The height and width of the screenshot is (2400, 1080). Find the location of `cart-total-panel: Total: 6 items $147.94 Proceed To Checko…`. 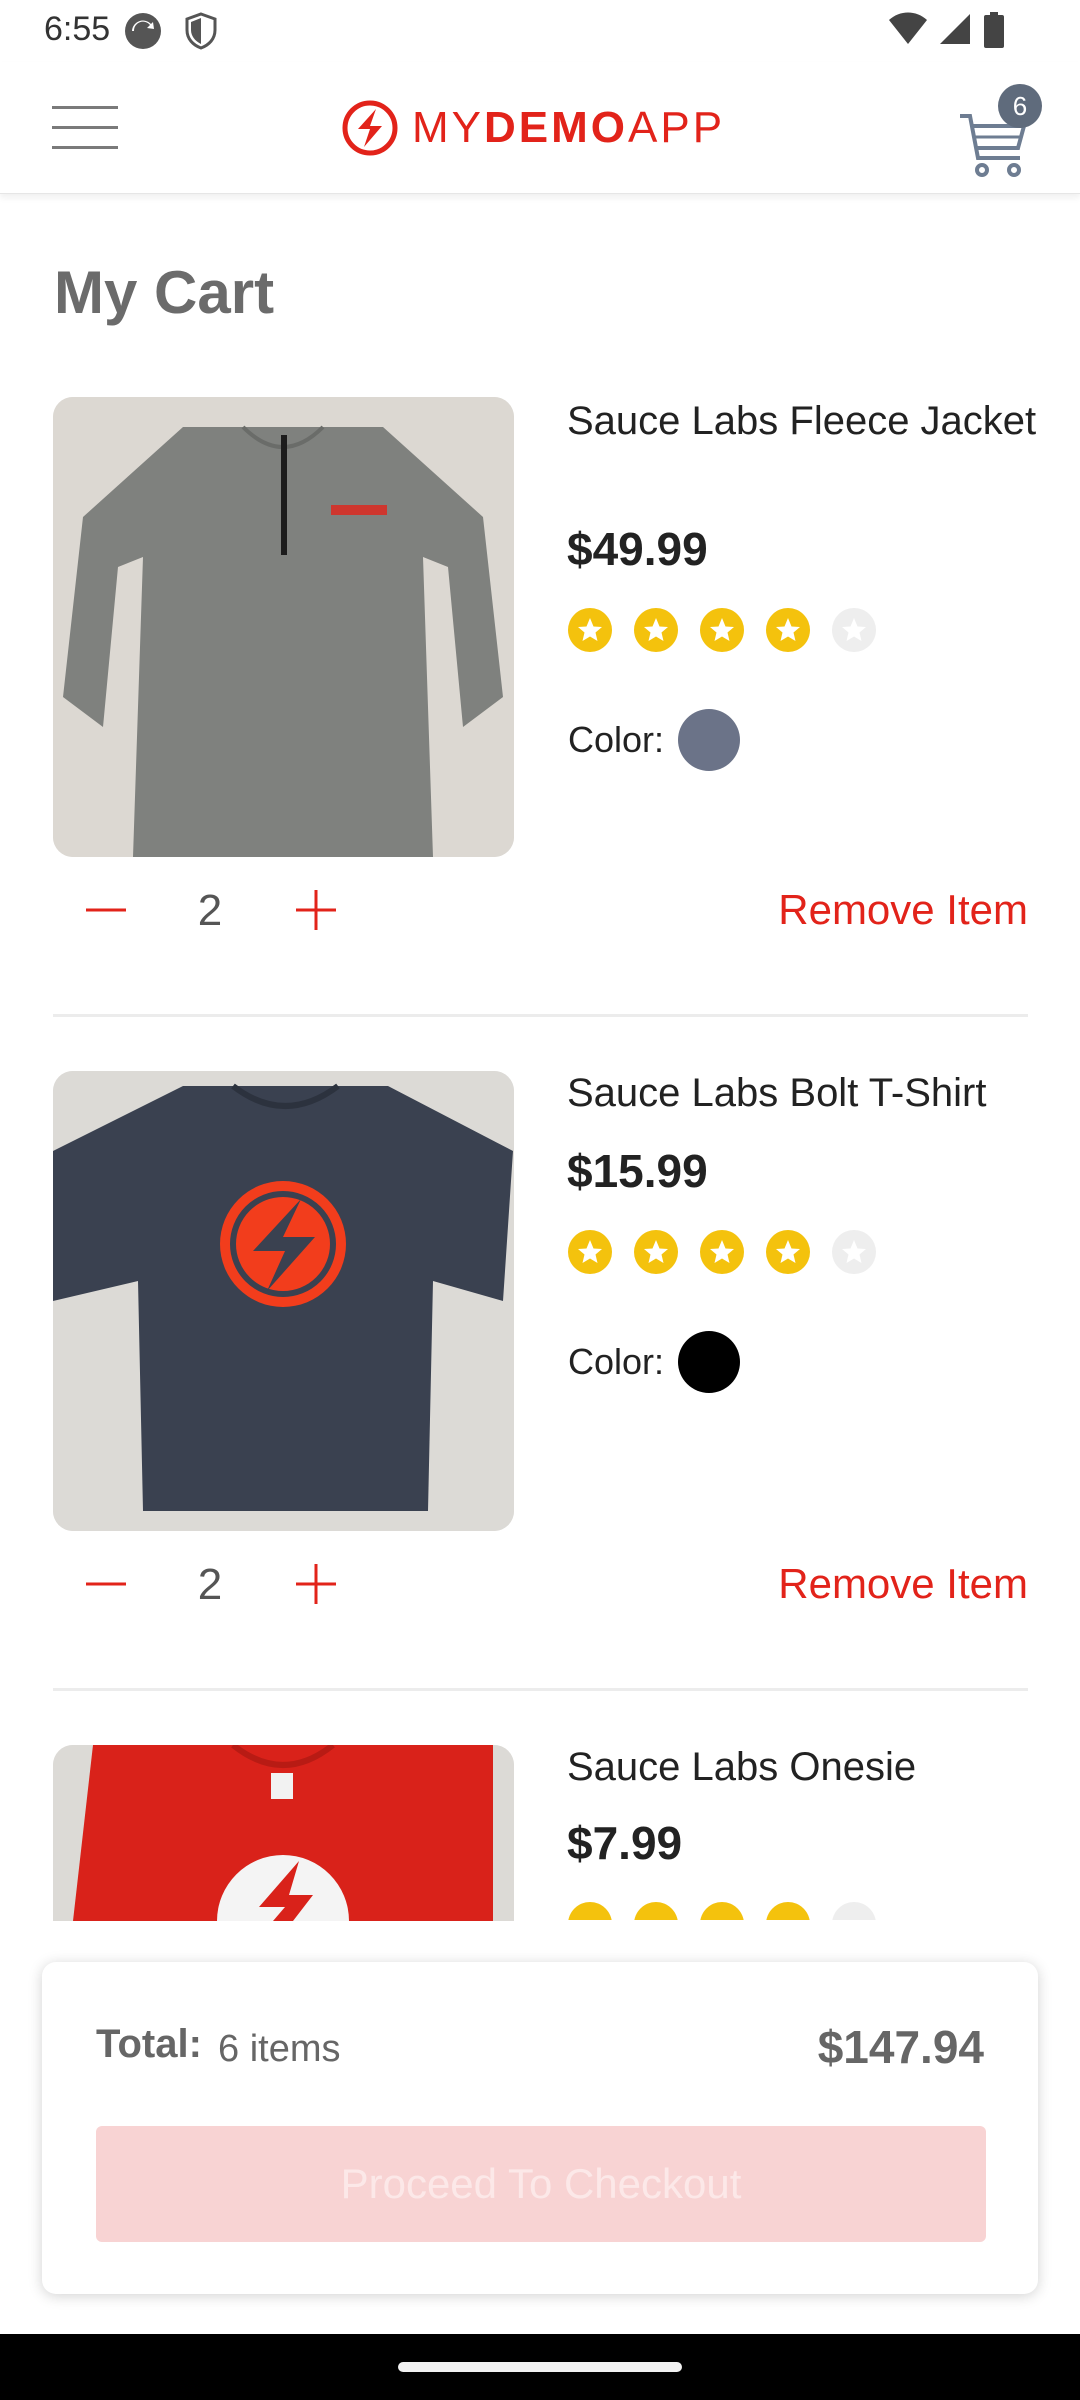

cart-total-panel: Total: 6 items $147.94 Proceed To Checko… is located at coordinates (540, 2128).